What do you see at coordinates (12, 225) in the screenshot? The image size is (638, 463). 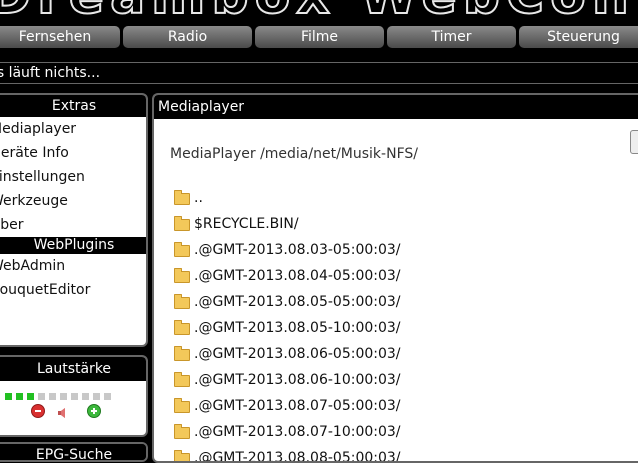 I see `menu-item-label: Über` at bounding box center [12, 225].